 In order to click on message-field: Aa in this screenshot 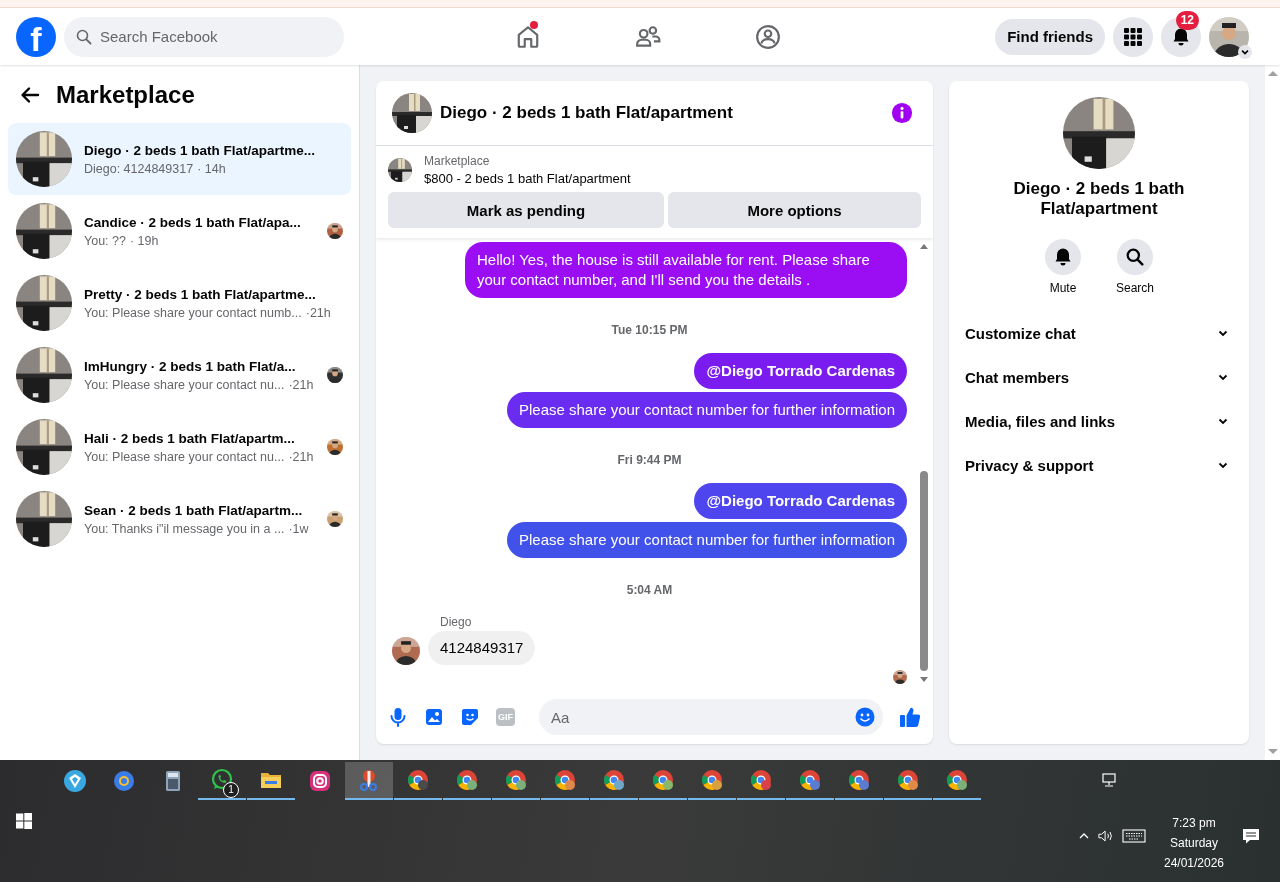, I will do `click(711, 717)`.